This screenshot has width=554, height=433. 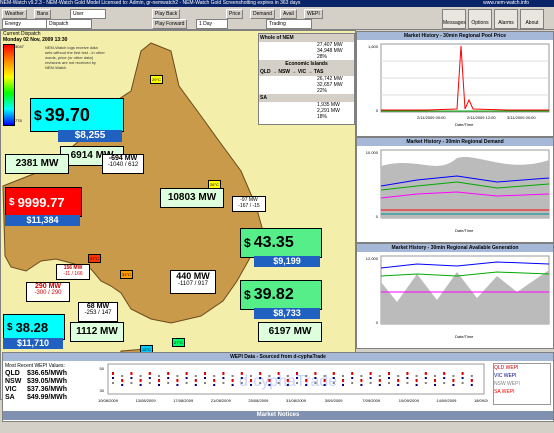 I want to click on wepi-ytick-top: 50, so click(x=102, y=368).